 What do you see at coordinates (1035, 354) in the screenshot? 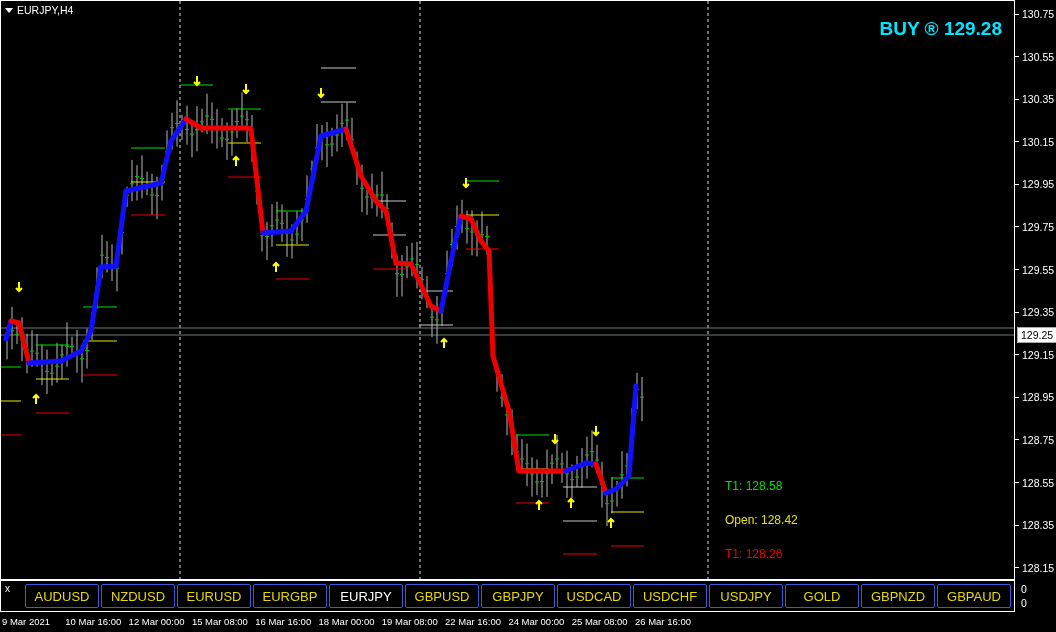
I see `price-axis-label: 129.15` at bounding box center [1035, 354].